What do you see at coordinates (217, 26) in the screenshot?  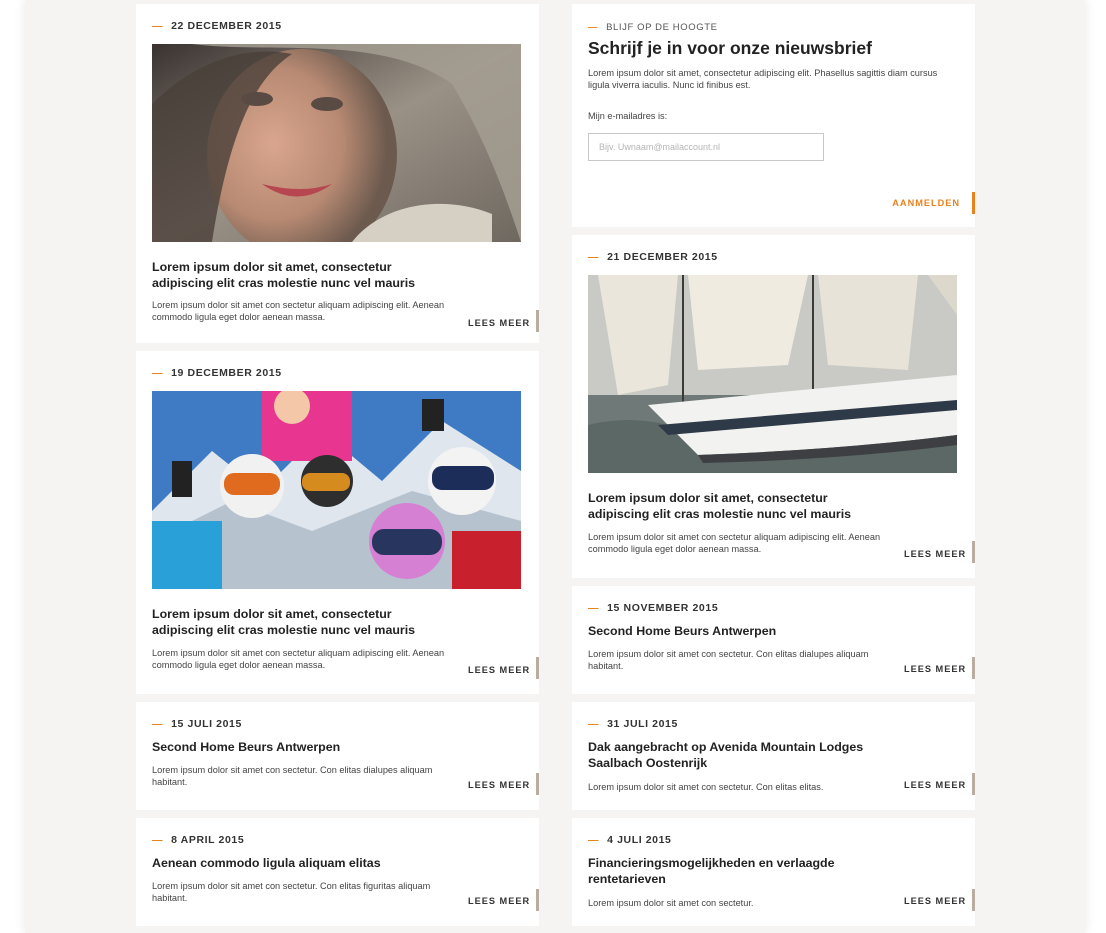 I see `news-date: —22 DECEMBER 2015` at bounding box center [217, 26].